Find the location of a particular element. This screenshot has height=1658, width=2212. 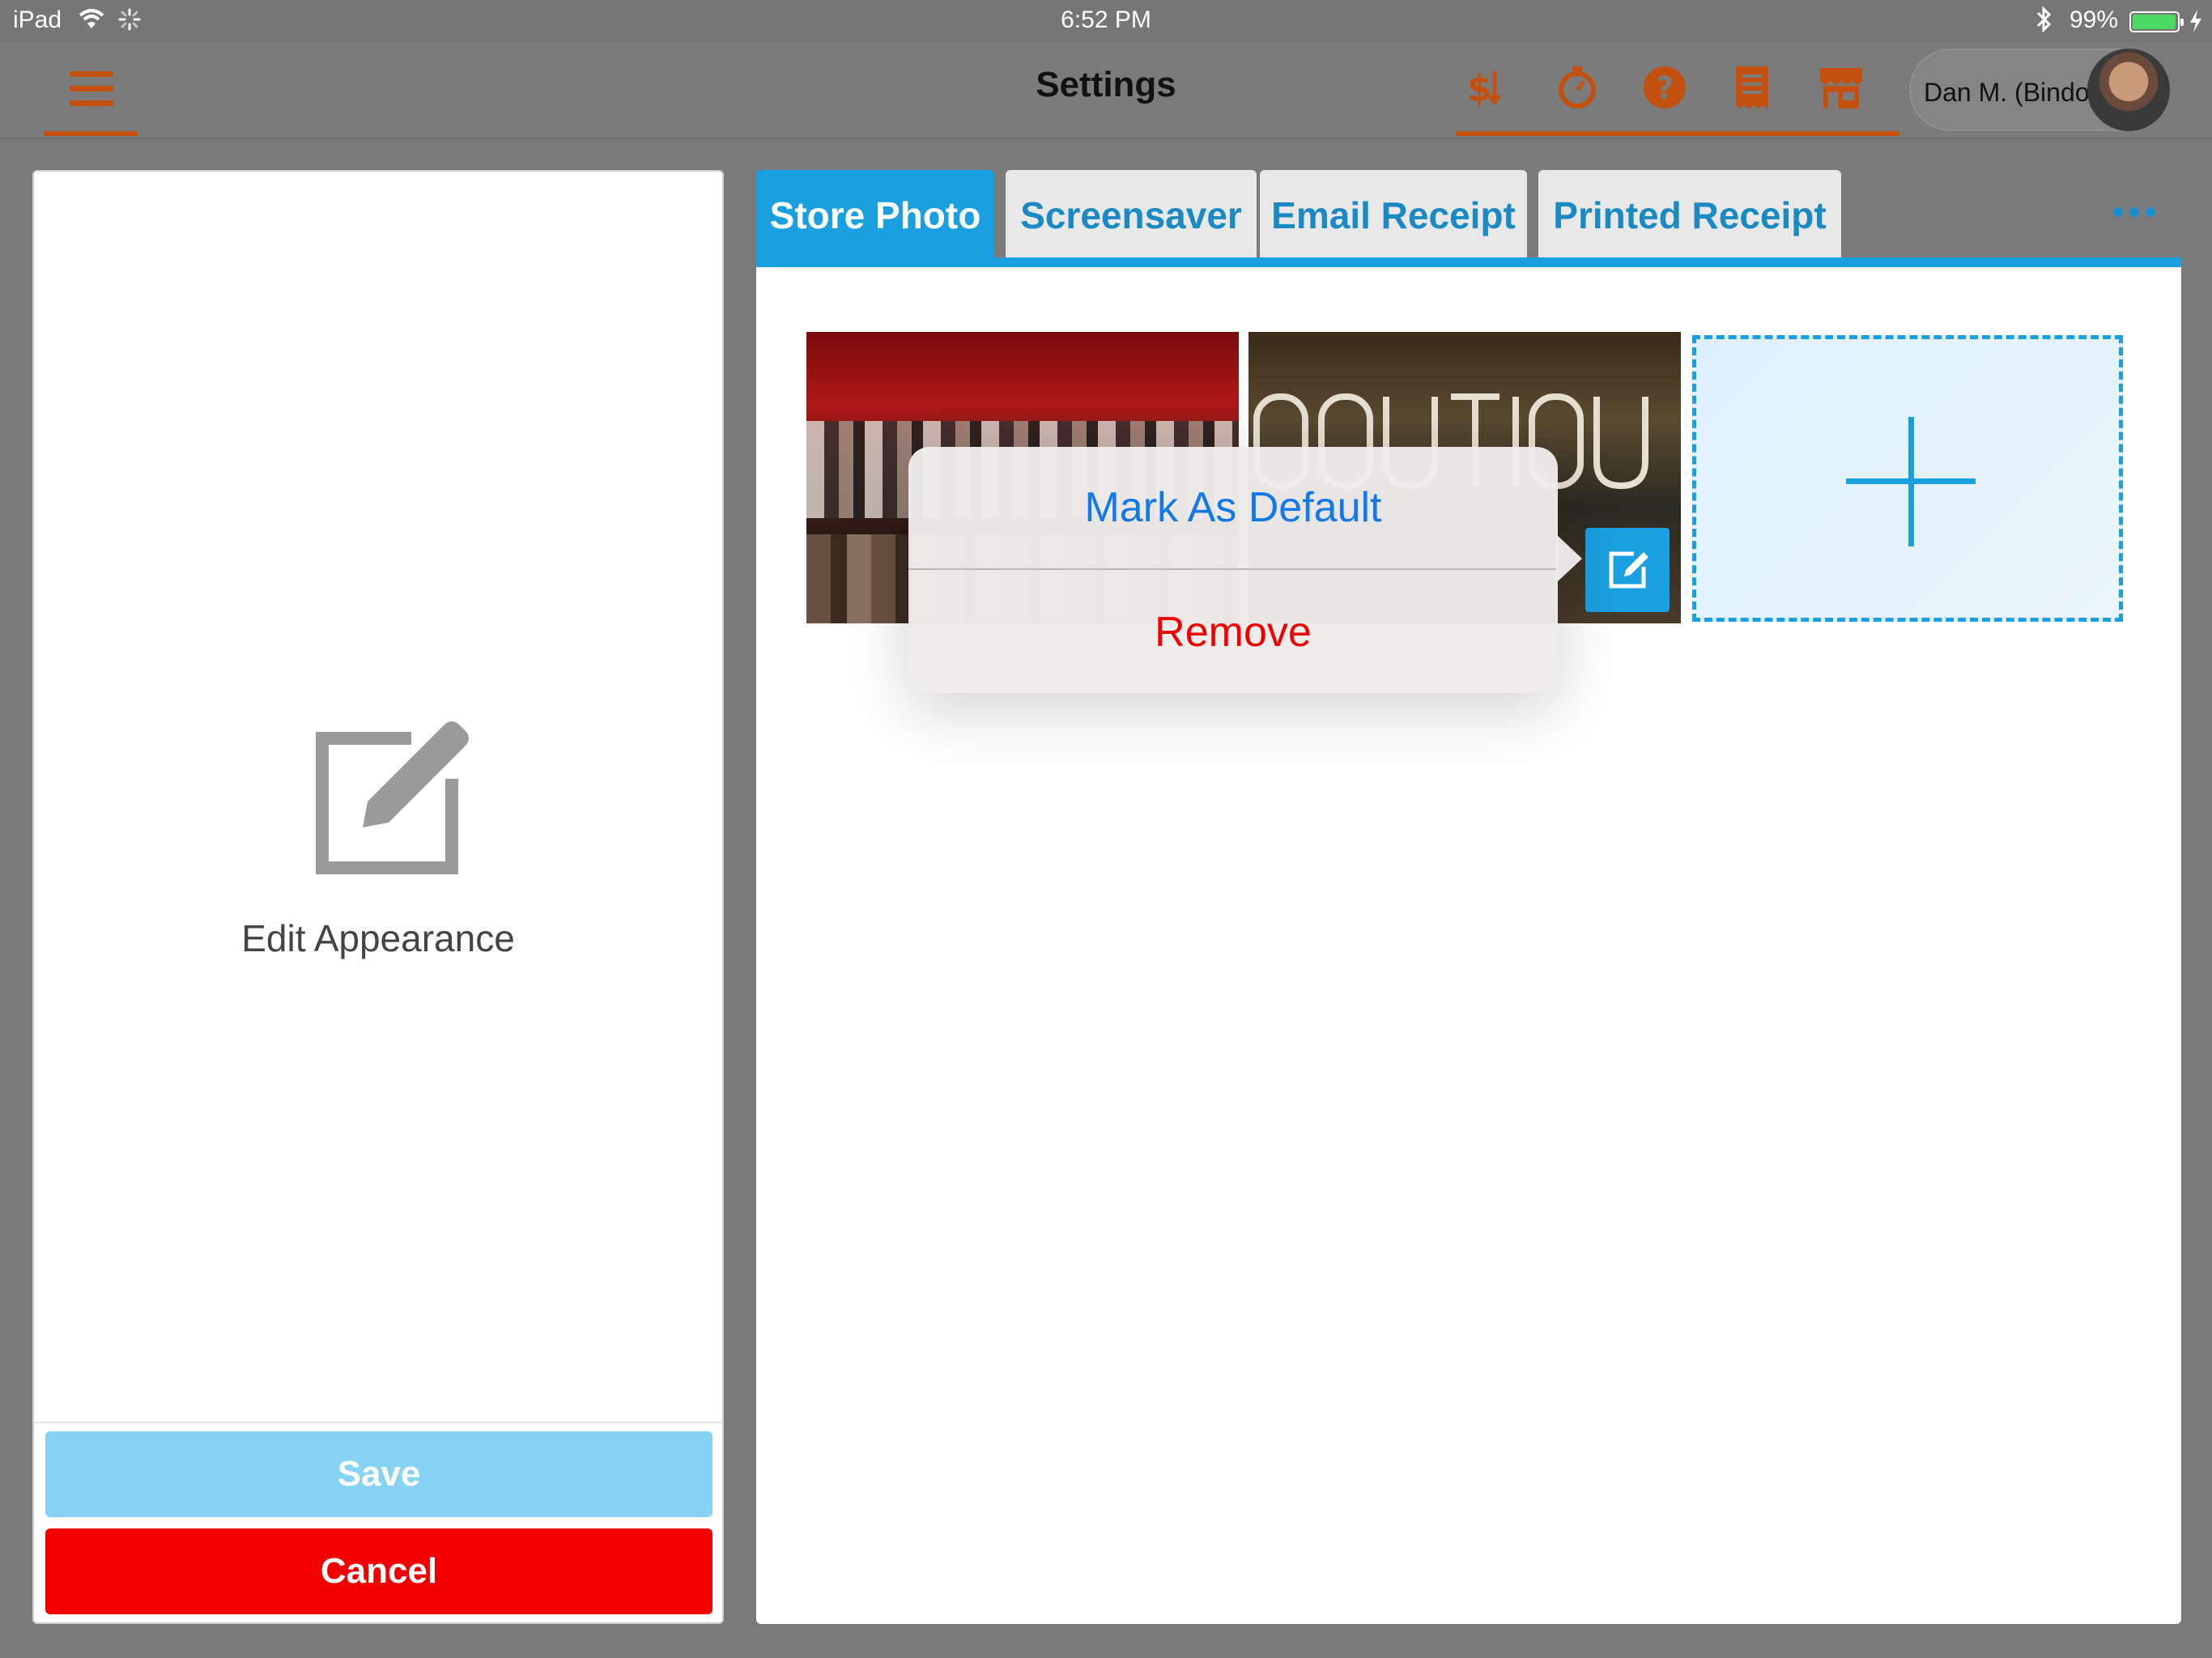

tab-printed-receipt: Printed Receipt is located at coordinates (1690, 215).